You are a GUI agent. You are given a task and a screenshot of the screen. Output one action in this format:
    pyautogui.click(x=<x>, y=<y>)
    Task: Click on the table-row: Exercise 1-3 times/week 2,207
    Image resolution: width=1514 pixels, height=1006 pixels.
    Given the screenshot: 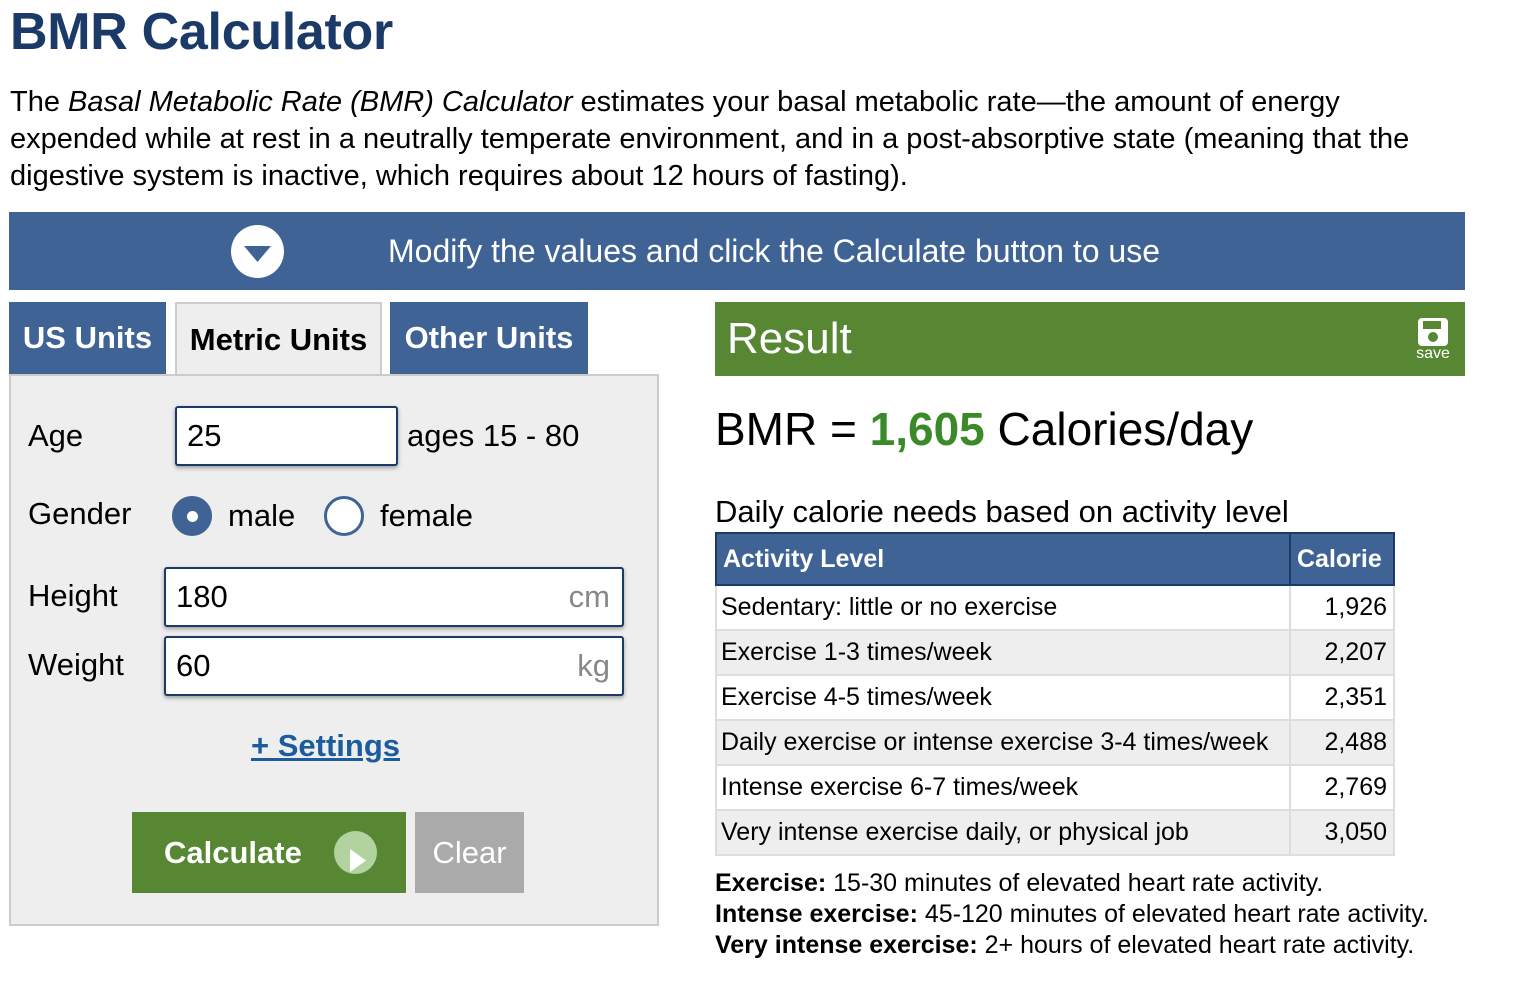 What is the action you would take?
    pyautogui.click(x=1055, y=652)
    